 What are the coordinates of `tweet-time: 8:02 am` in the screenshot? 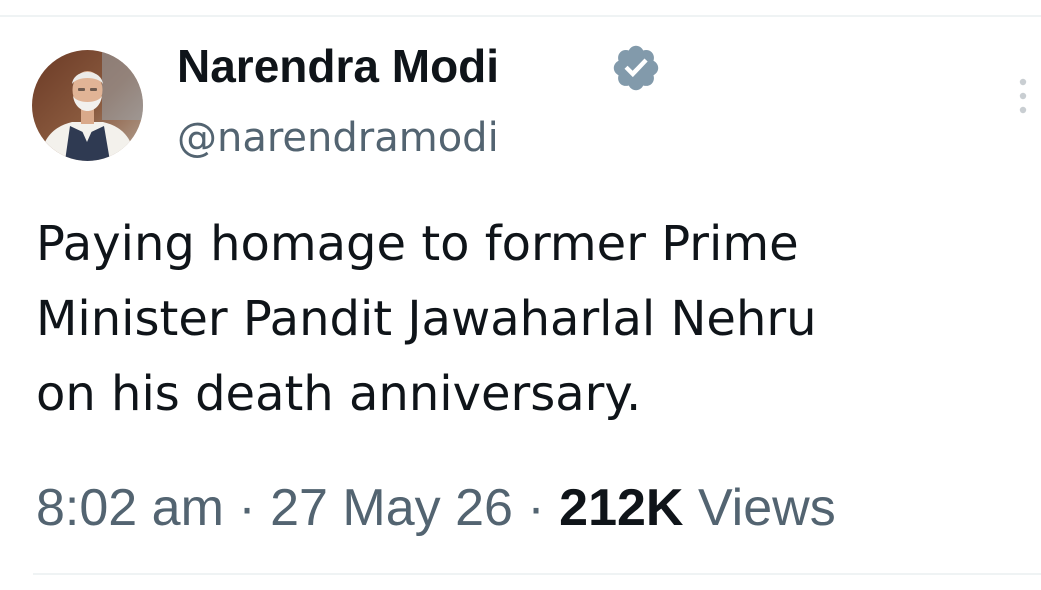 It's located at (130, 508).